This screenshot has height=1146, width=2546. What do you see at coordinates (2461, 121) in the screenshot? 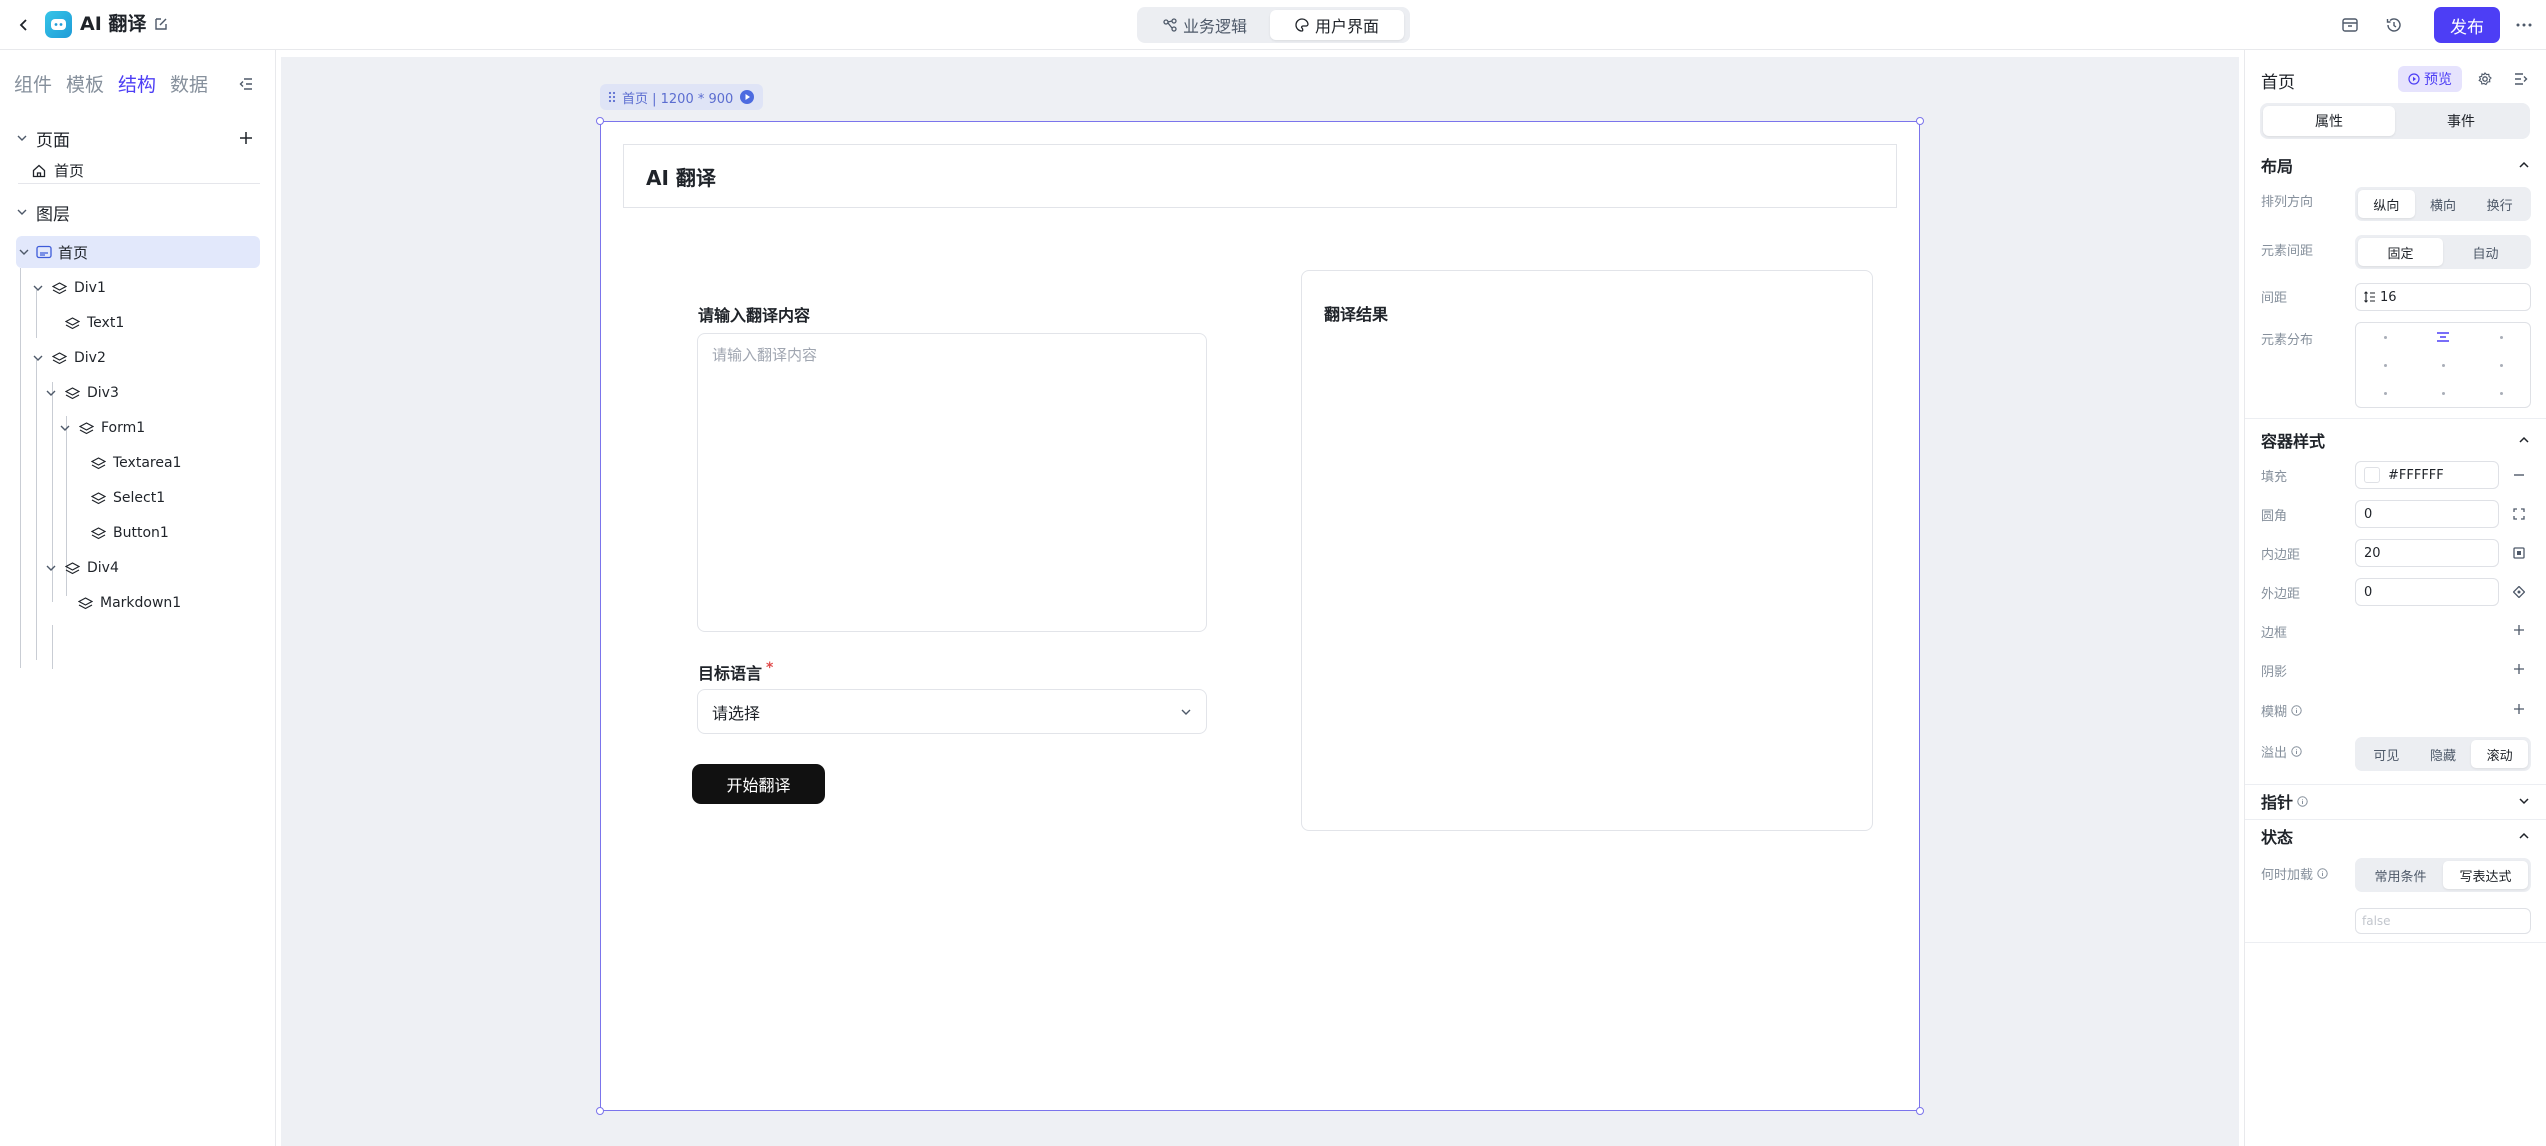
I see `tab-events: 事件` at bounding box center [2461, 121].